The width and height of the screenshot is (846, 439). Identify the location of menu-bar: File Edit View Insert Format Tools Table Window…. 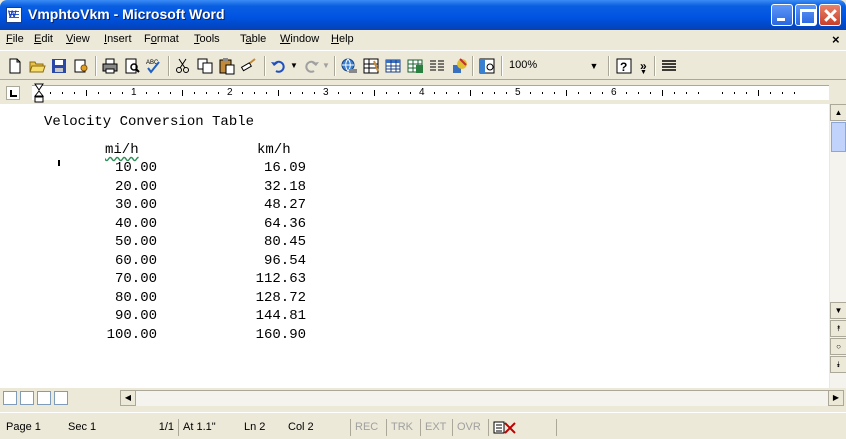
(423, 40).